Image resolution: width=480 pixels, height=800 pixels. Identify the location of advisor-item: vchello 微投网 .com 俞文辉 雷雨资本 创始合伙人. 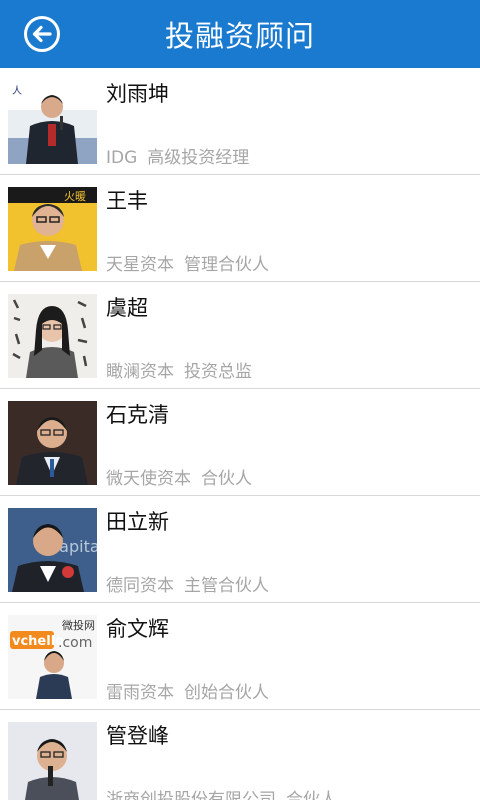
(240, 656).